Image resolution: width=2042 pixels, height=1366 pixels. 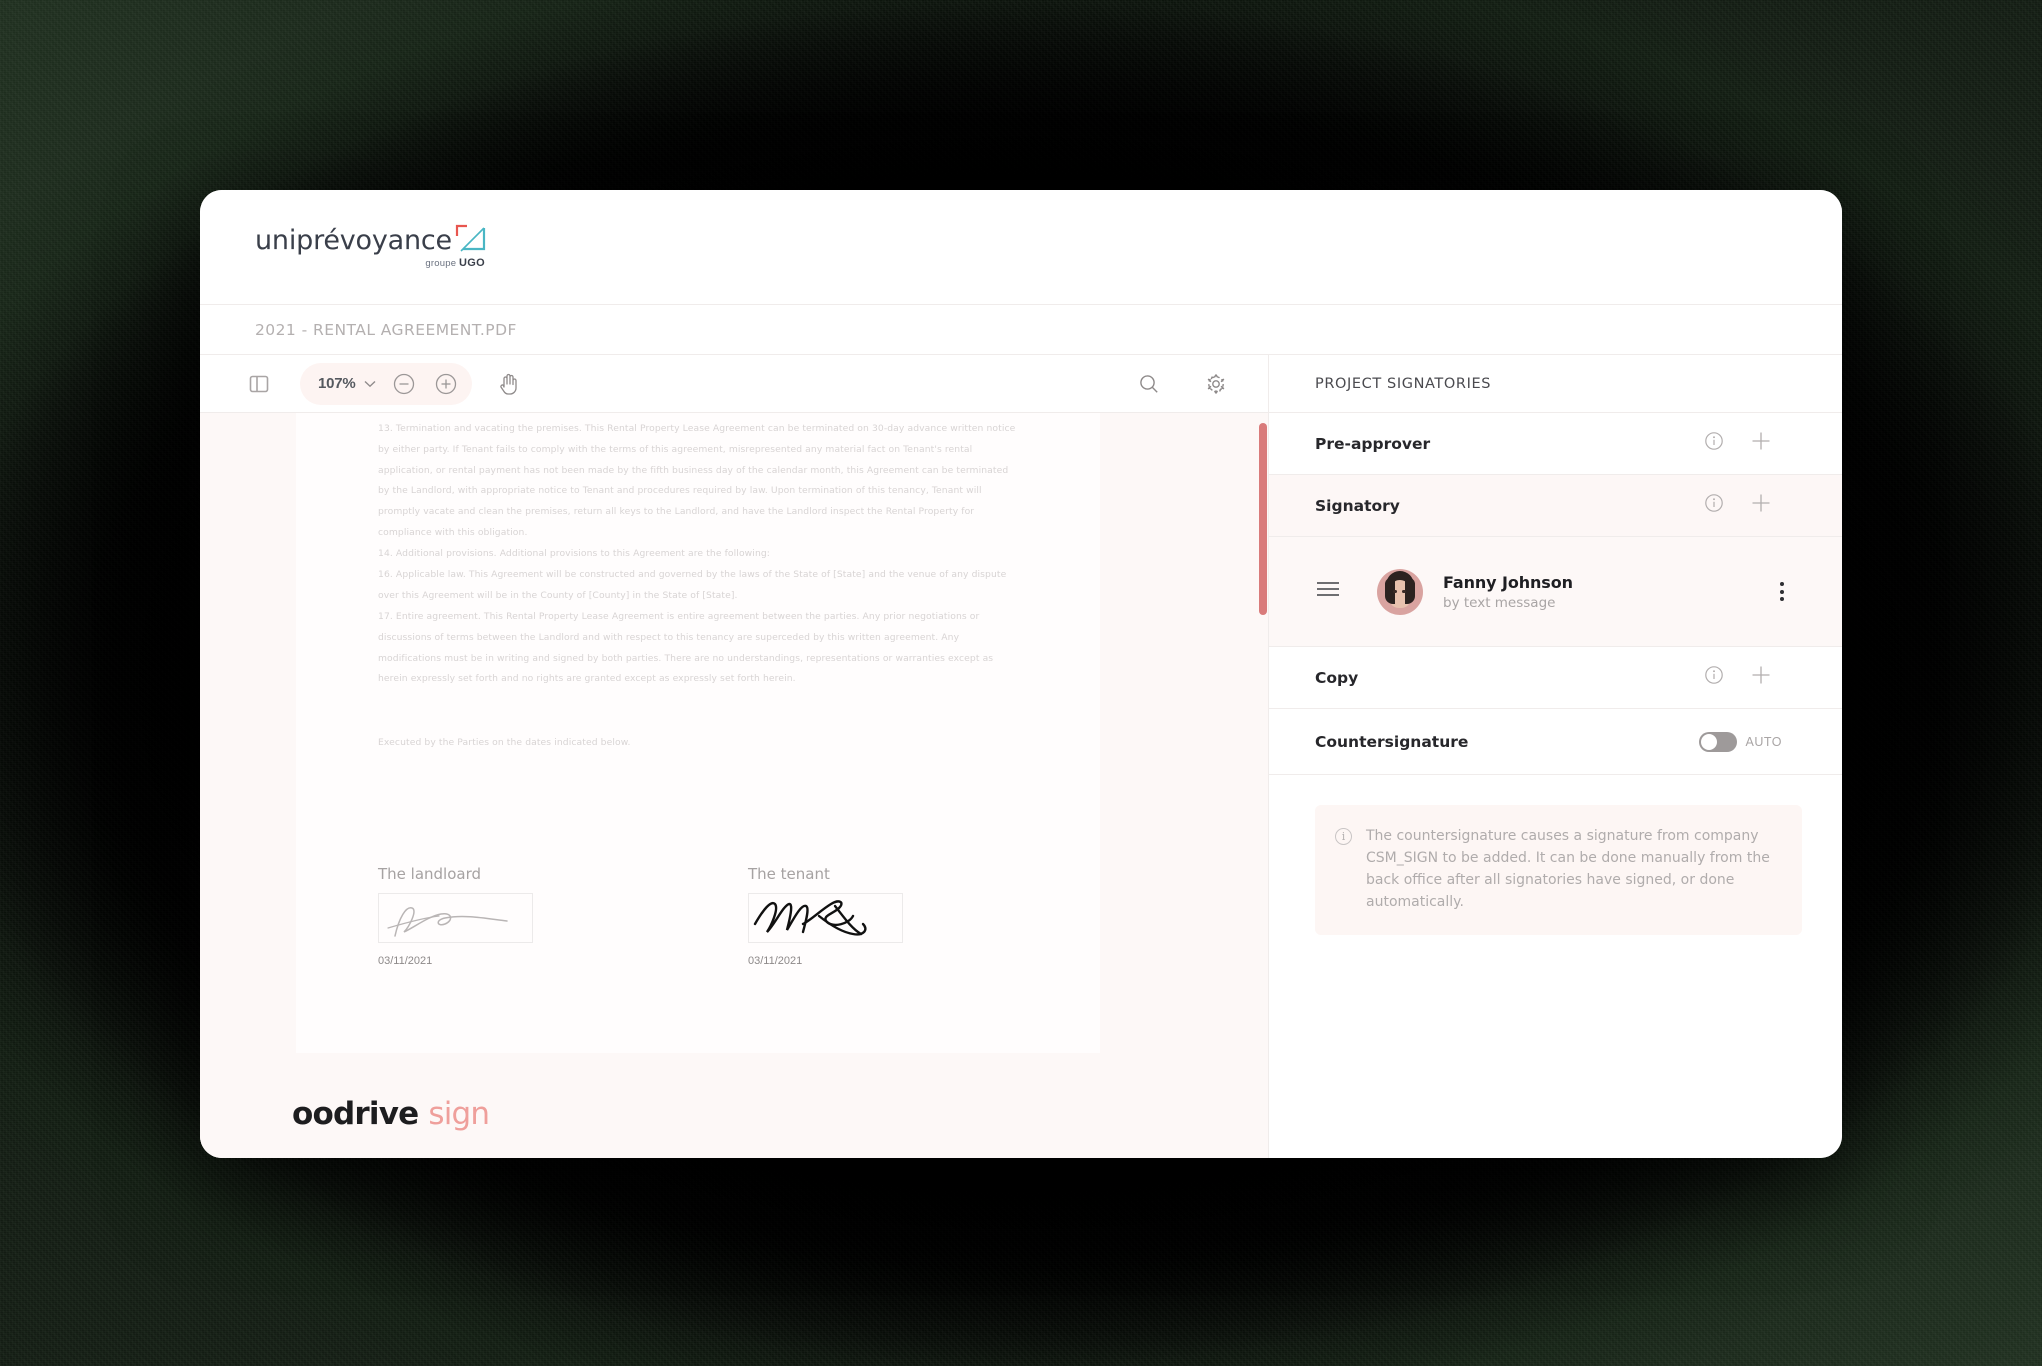 I want to click on countersignature-row: Countersignature AUTO, so click(x=1555, y=742).